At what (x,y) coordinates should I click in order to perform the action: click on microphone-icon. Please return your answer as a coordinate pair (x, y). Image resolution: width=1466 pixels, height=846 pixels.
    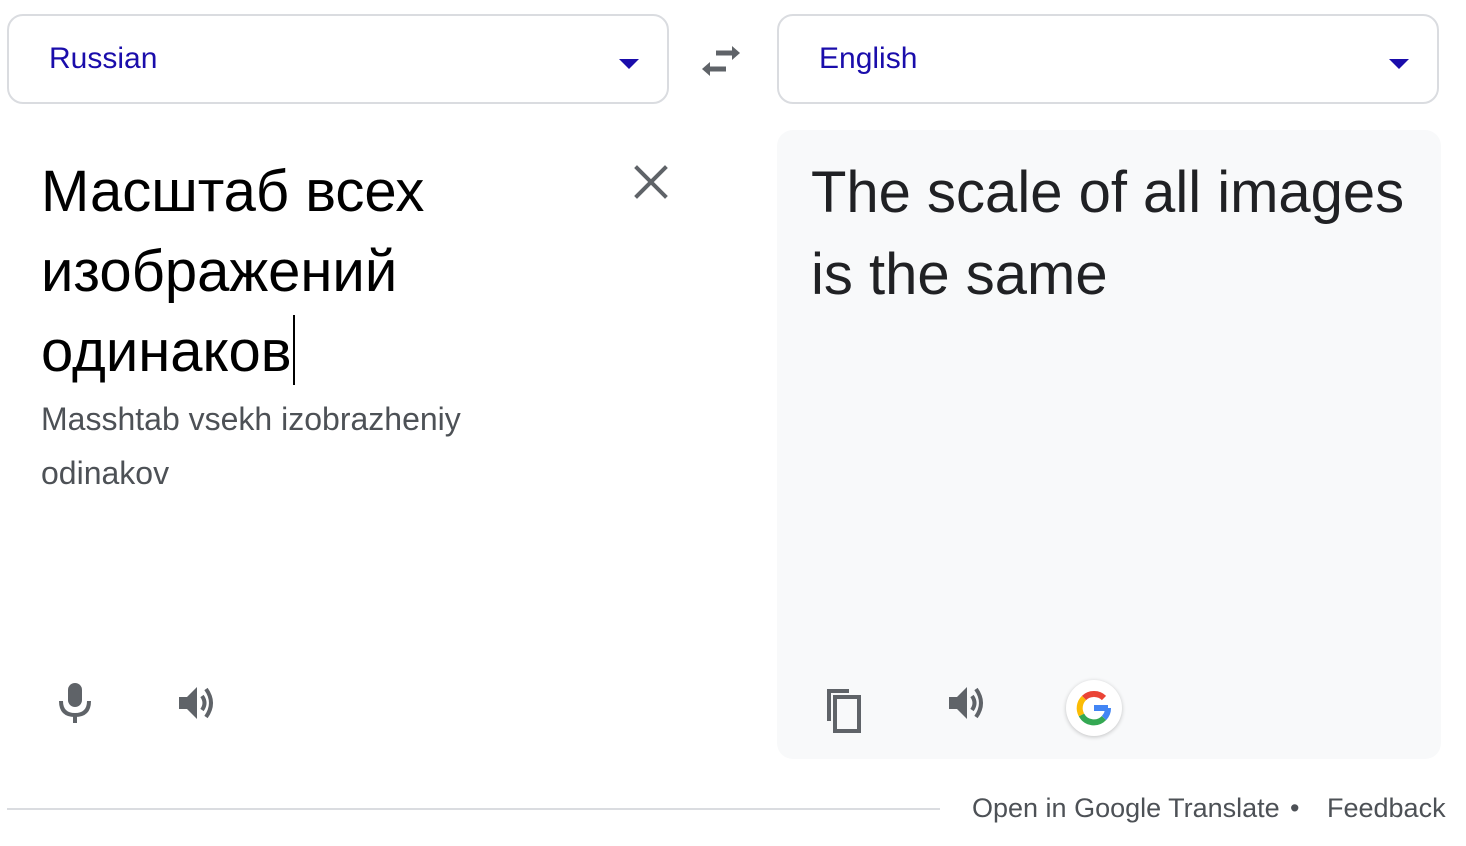
    Looking at the image, I should click on (75, 703).